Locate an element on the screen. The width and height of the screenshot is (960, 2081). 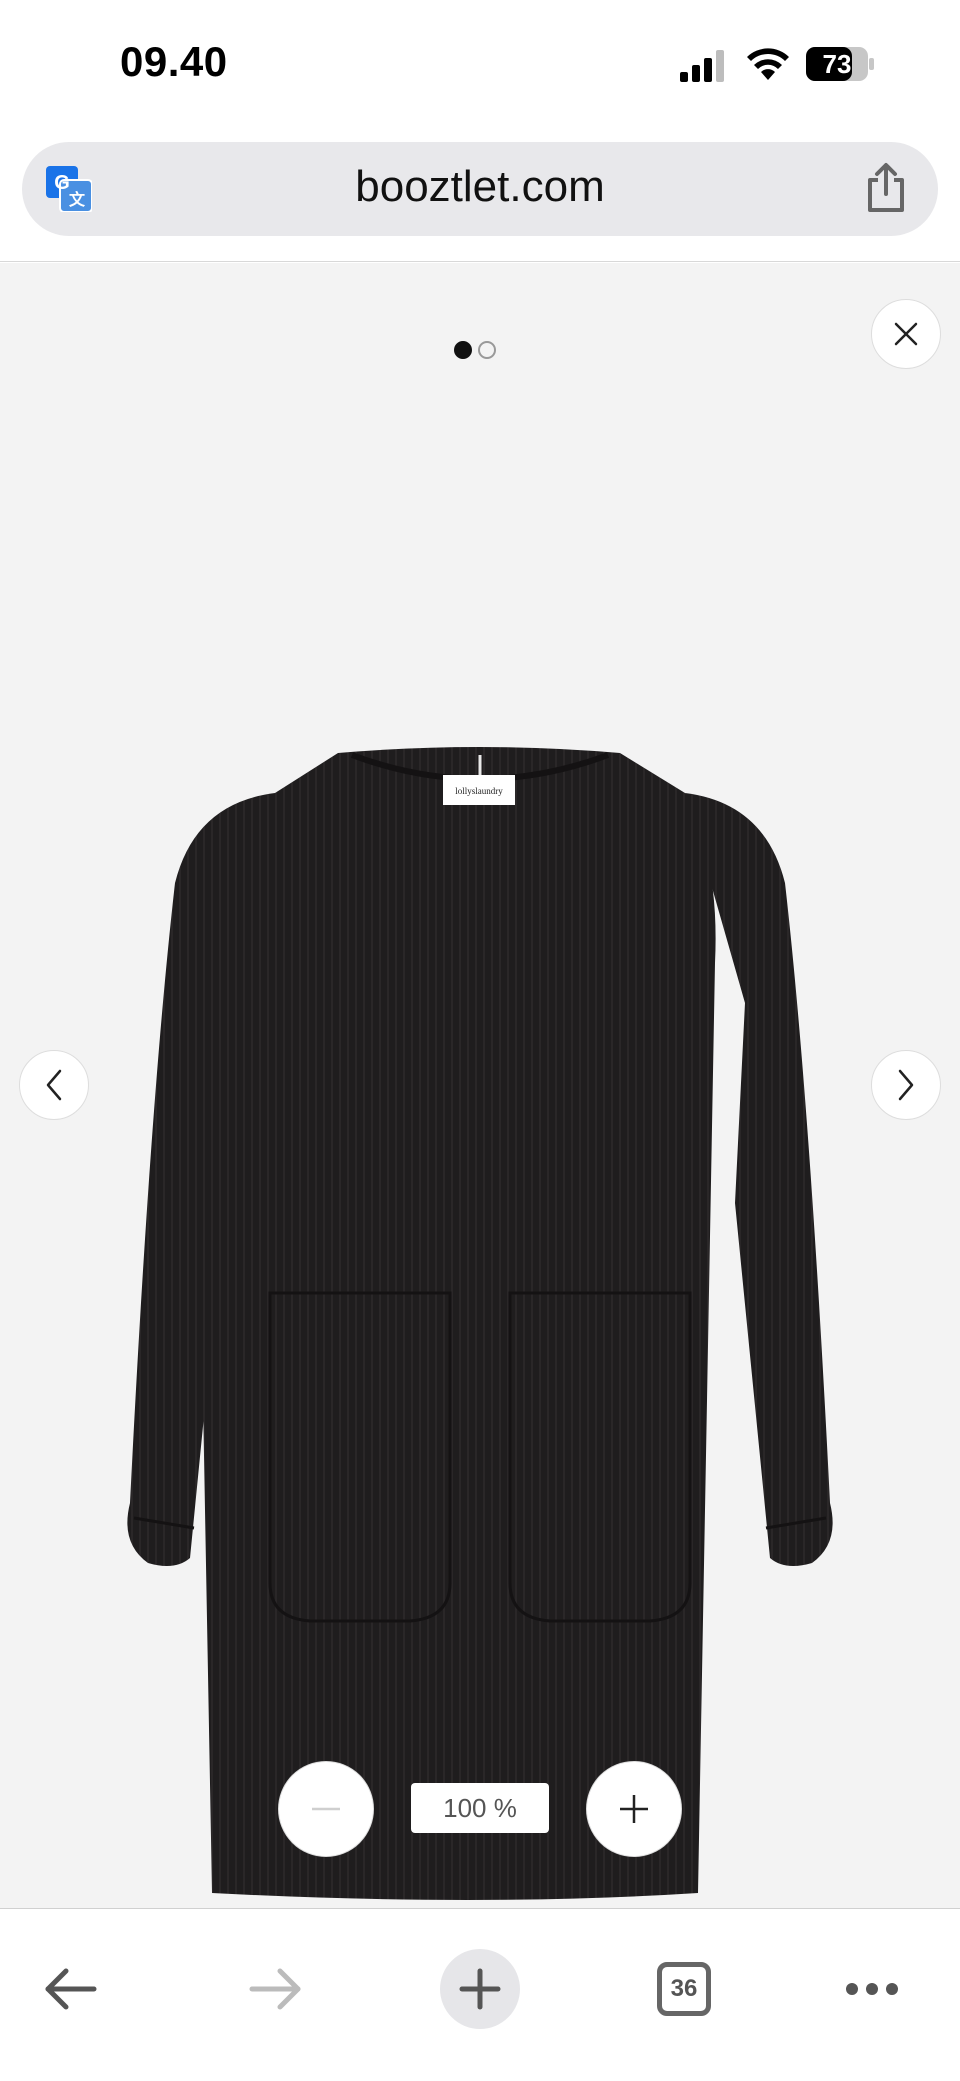
share-icon is located at coordinates (886, 187).